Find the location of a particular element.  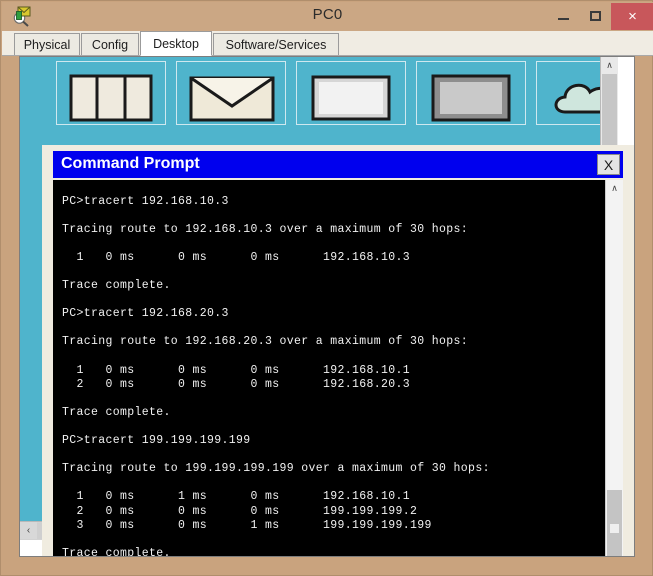

command-prompt-title: Command Prompt is located at coordinates (130, 163).